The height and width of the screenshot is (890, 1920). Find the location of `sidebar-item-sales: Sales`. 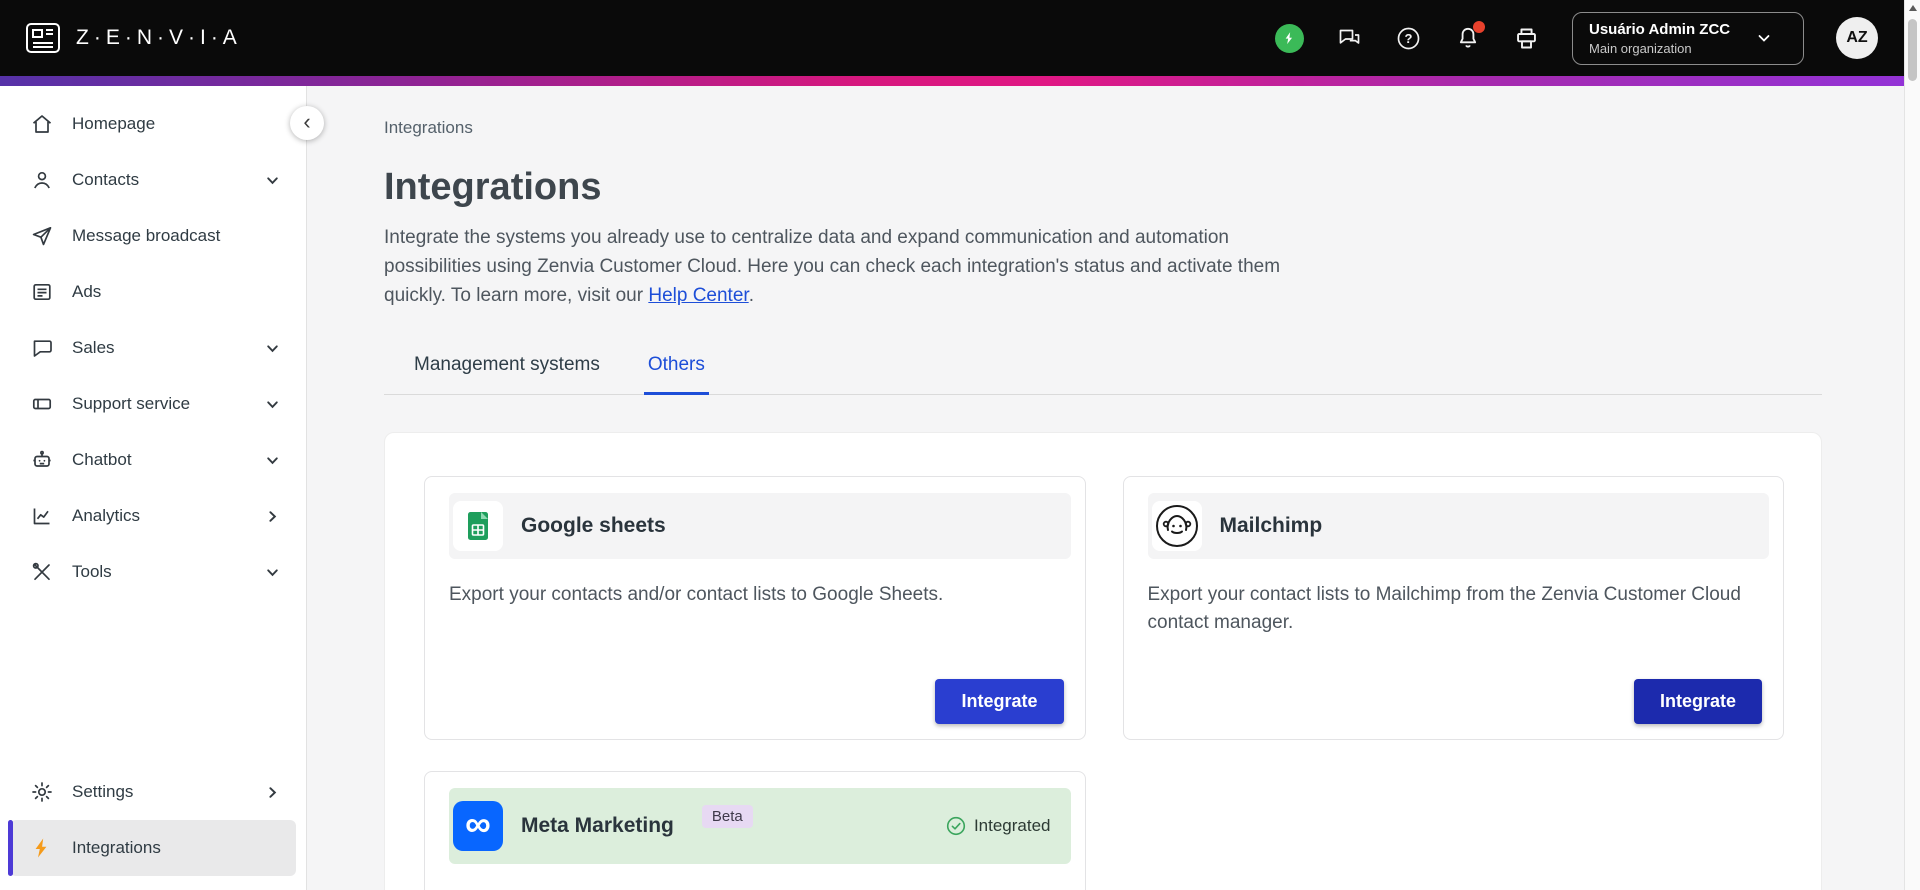

sidebar-item-sales: Sales is located at coordinates (153, 348).